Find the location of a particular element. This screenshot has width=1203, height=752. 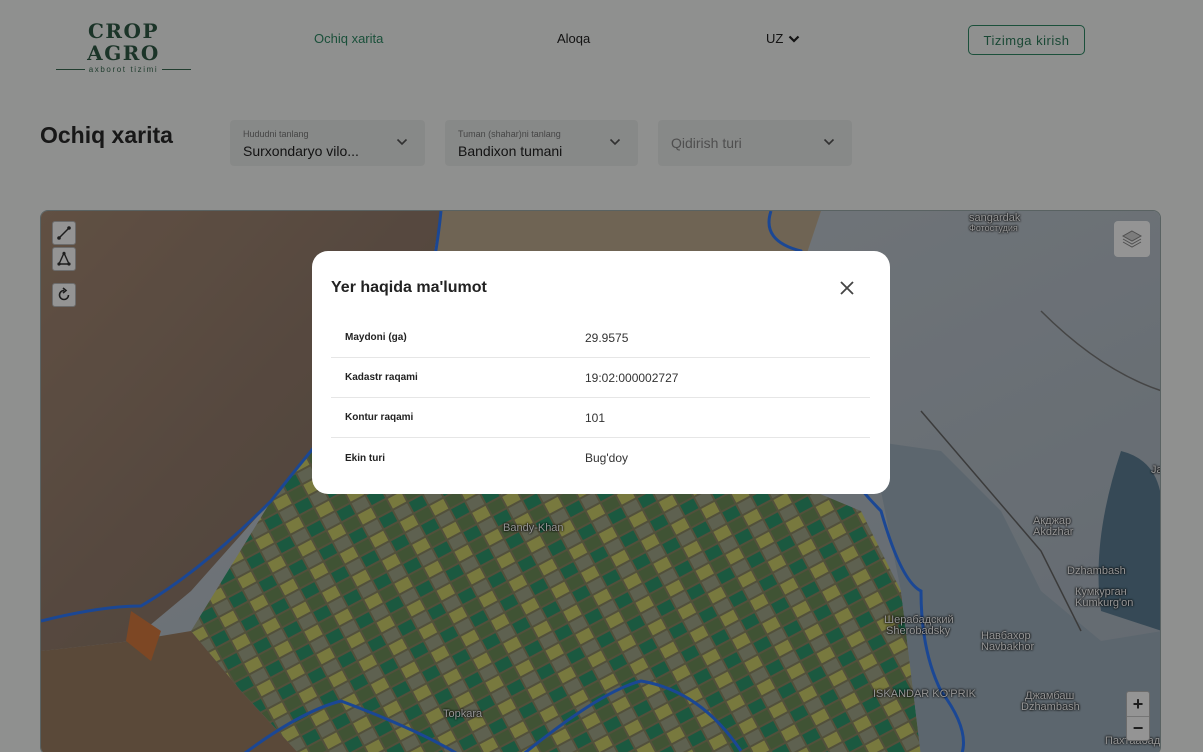

row-value: 29.9575 is located at coordinates (607, 337).